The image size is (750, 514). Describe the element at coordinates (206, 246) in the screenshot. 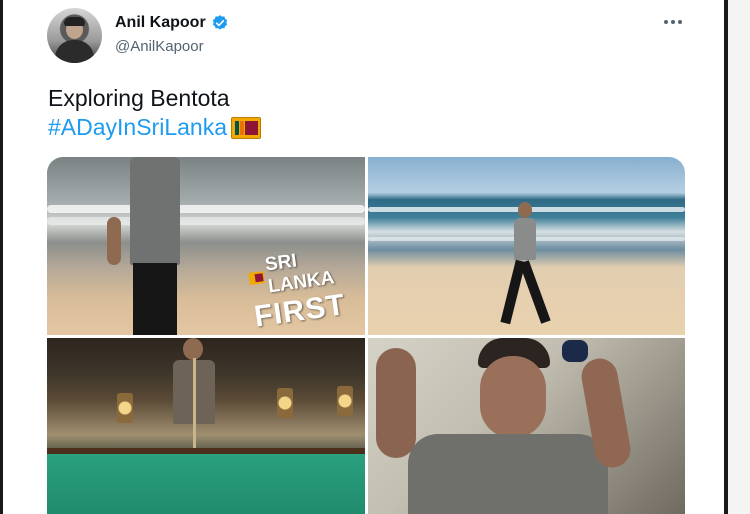

I see `photo-beach-walk-closeup: SRI LANKA FIRST` at that location.